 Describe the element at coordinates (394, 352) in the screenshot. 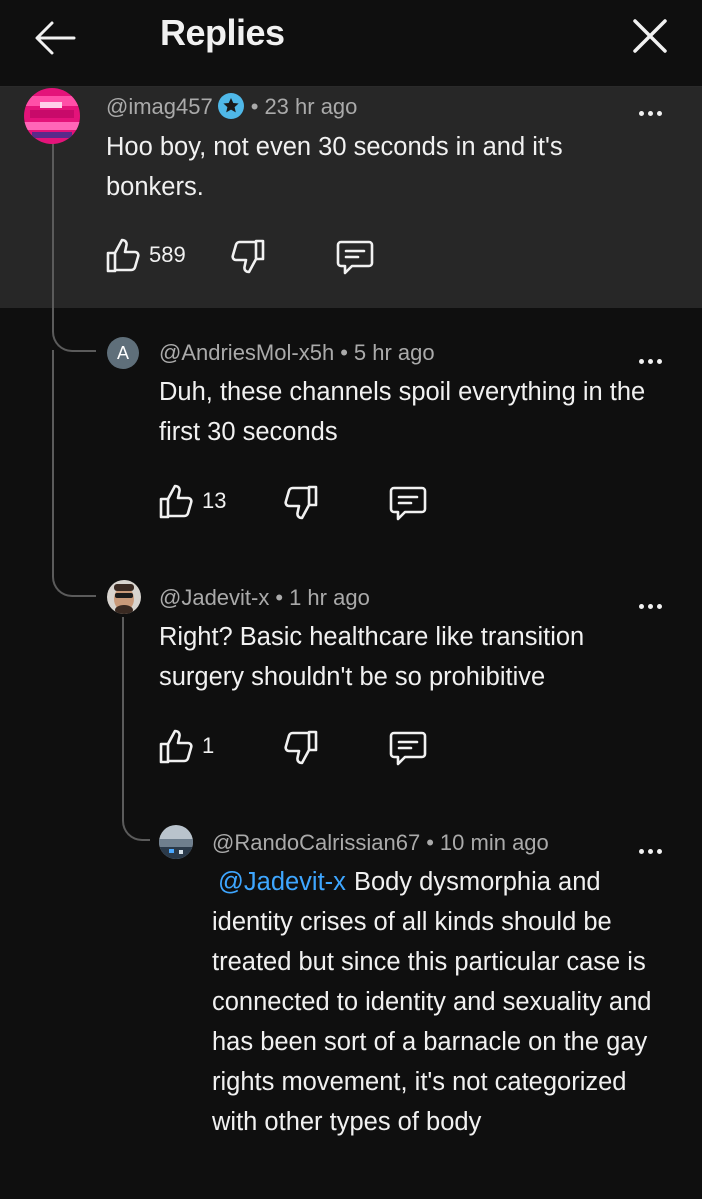

I see `comment-time: 5 hr ago` at that location.